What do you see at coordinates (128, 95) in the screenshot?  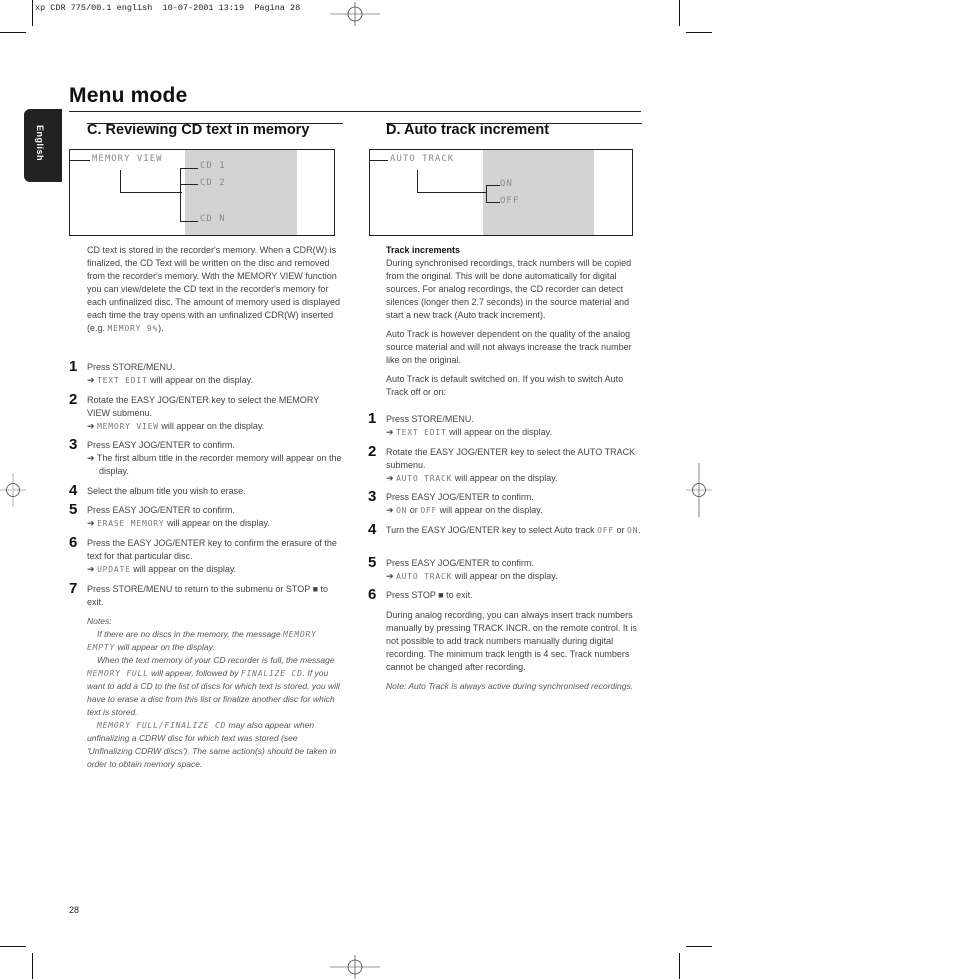 I see `page-title: Menu mode` at bounding box center [128, 95].